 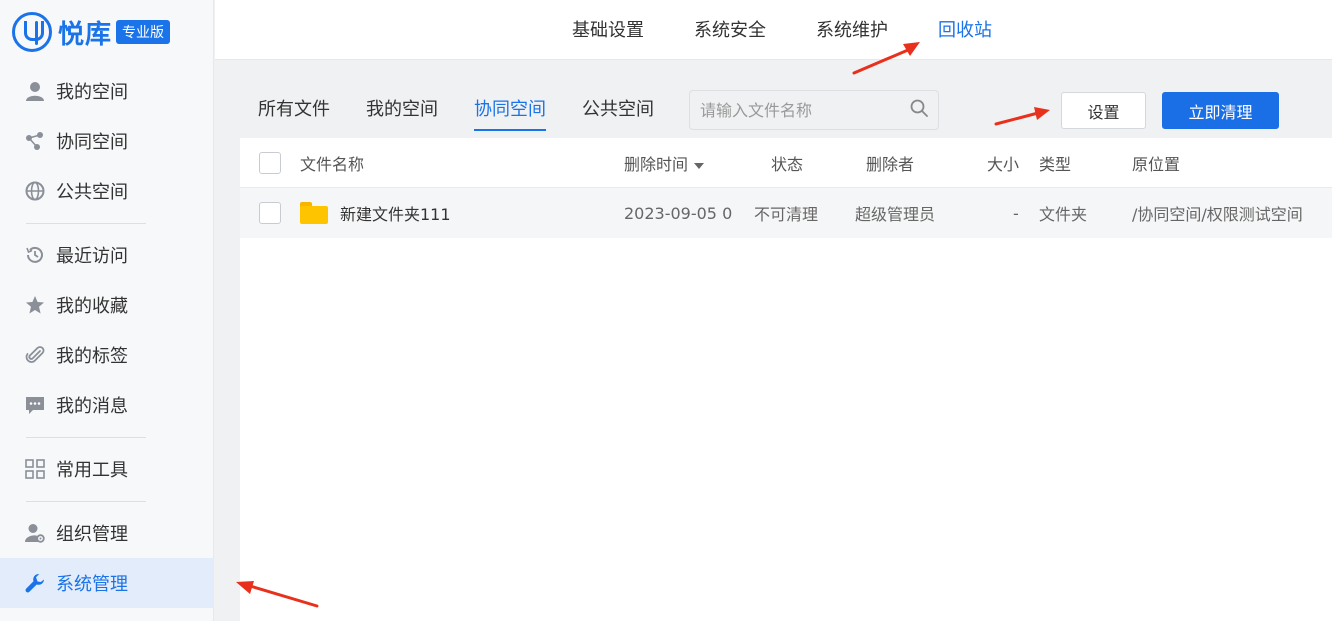 What do you see at coordinates (35, 91) in the screenshot?
I see `user-icon` at bounding box center [35, 91].